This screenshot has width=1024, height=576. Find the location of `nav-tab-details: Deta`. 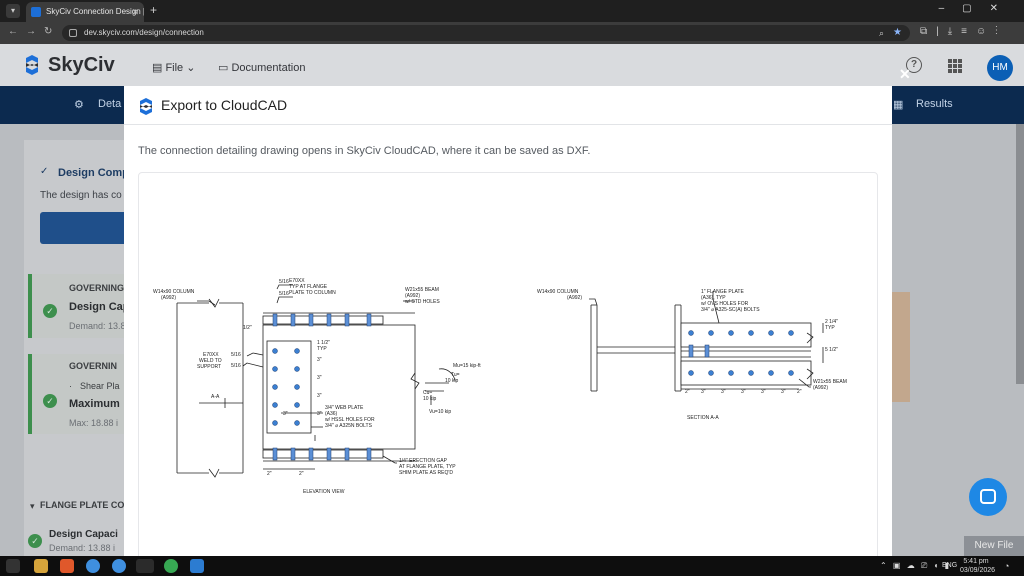

nav-tab-details: Deta is located at coordinates (109, 104).